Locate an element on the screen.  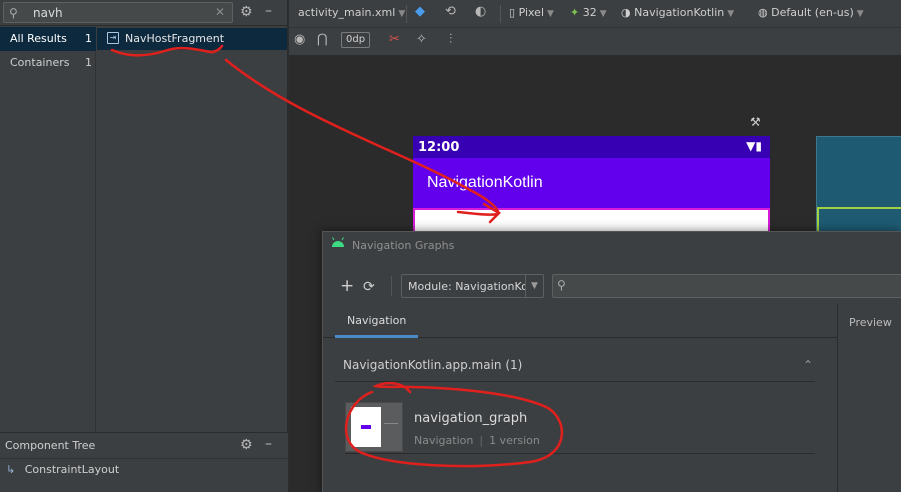
dialog-toolbar: + ⟳ Module: NavigationKotlin ▼ ⚲ is located at coordinates (612, 285).